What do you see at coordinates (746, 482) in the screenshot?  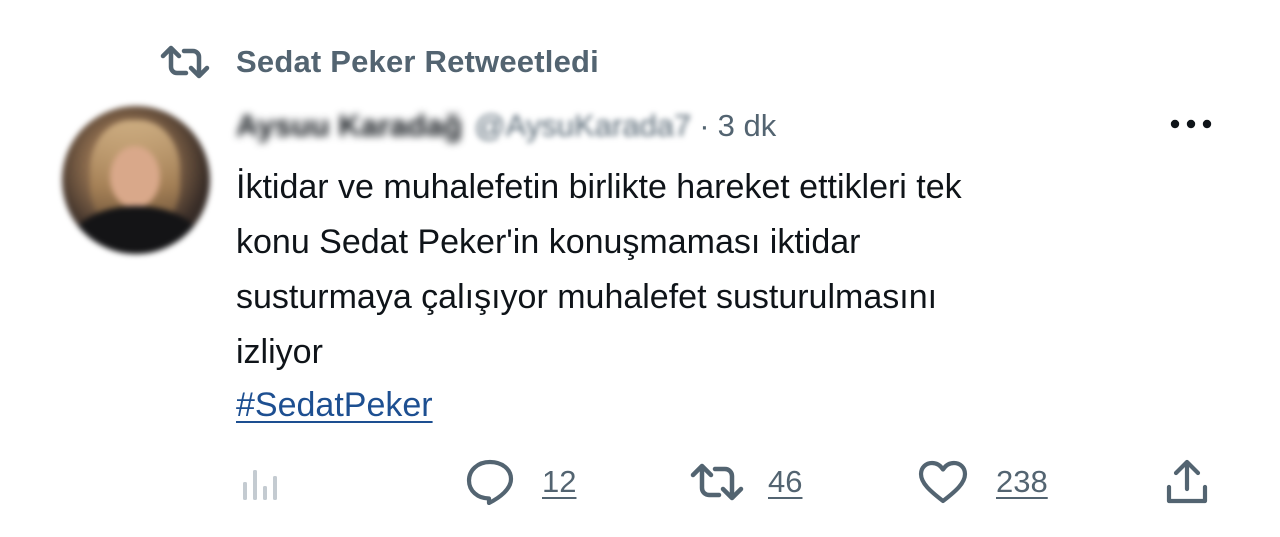 I see `retweet-button: 46` at bounding box center [746, 482].